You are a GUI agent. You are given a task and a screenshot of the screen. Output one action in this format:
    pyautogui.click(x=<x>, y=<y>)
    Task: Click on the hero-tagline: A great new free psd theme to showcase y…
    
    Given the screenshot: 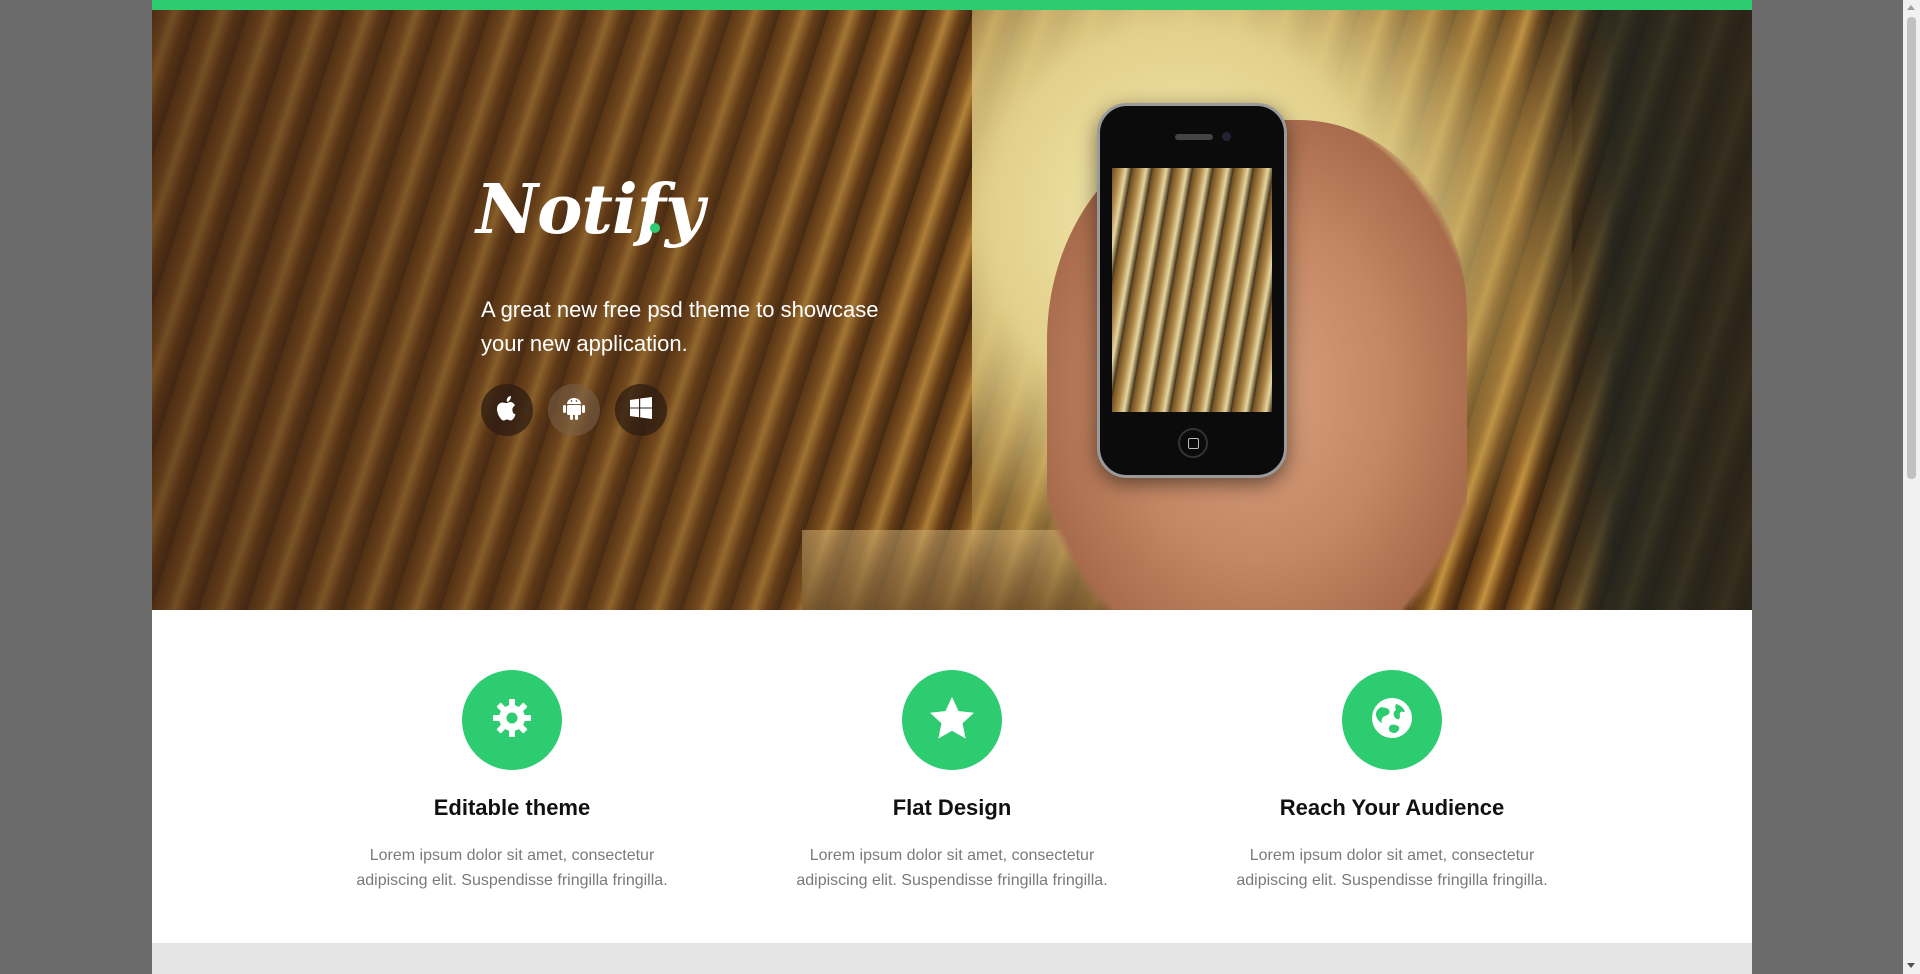 What is the action you would take?
    pyautogui.click(x=680, y=326)
    